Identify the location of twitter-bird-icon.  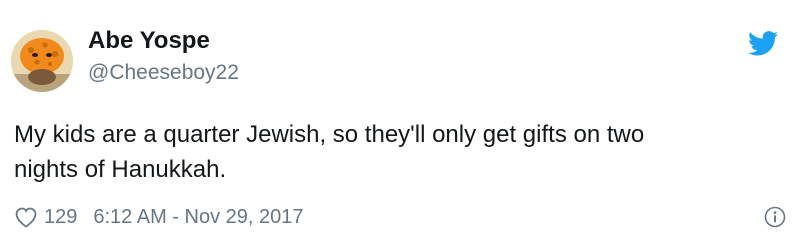
(763, 43).